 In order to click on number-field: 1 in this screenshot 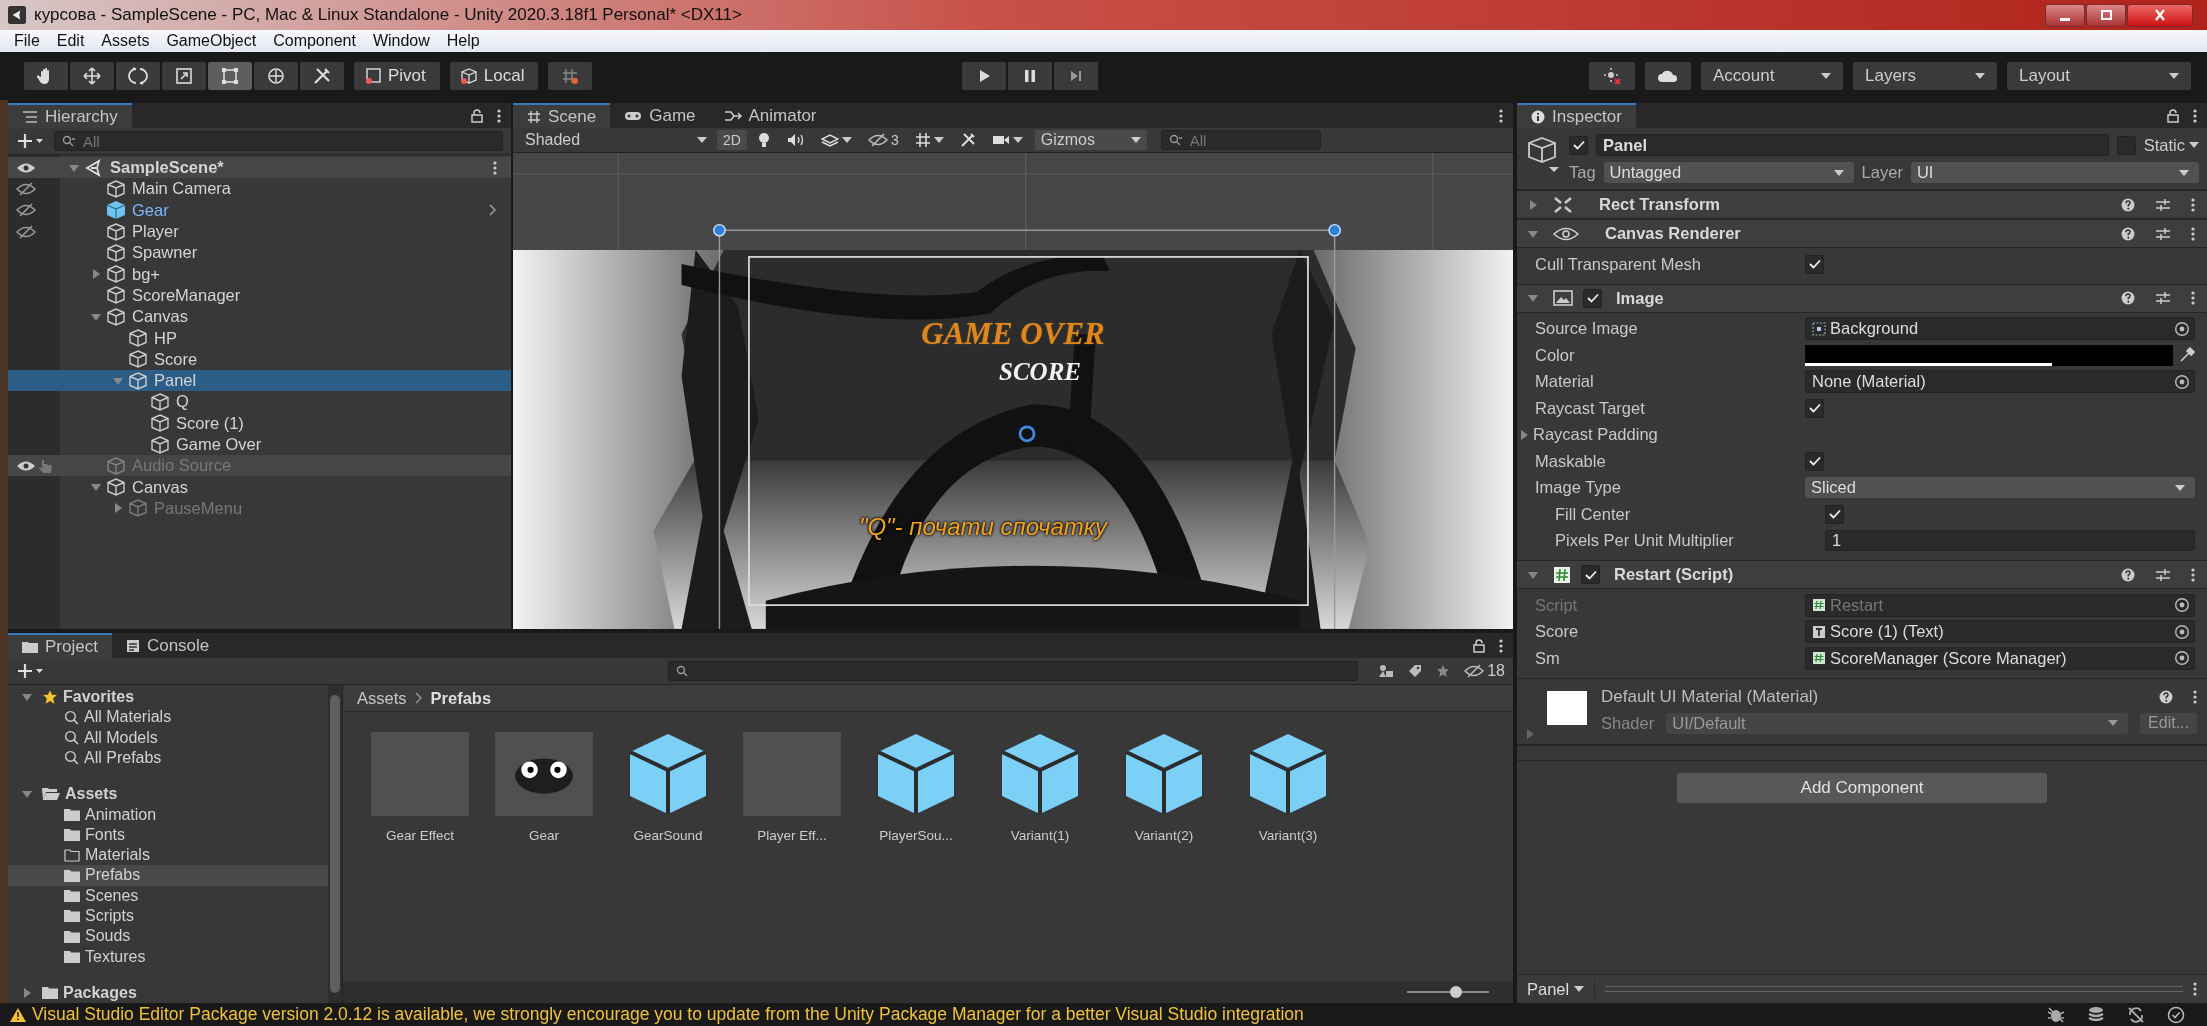, I will do `click(2010, 541)`.